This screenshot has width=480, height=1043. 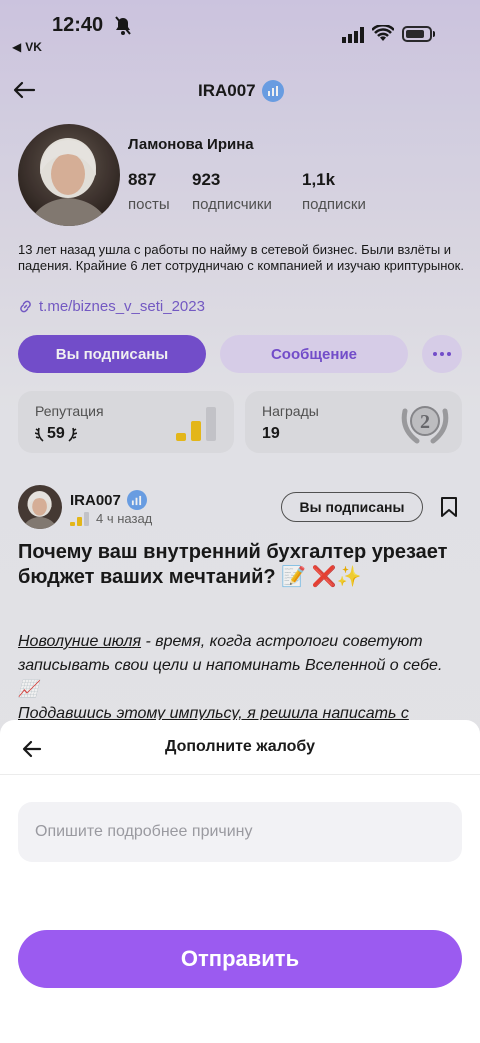 I want to click on sheet-title: Дополните жалобу, so click(x=240, y=746).